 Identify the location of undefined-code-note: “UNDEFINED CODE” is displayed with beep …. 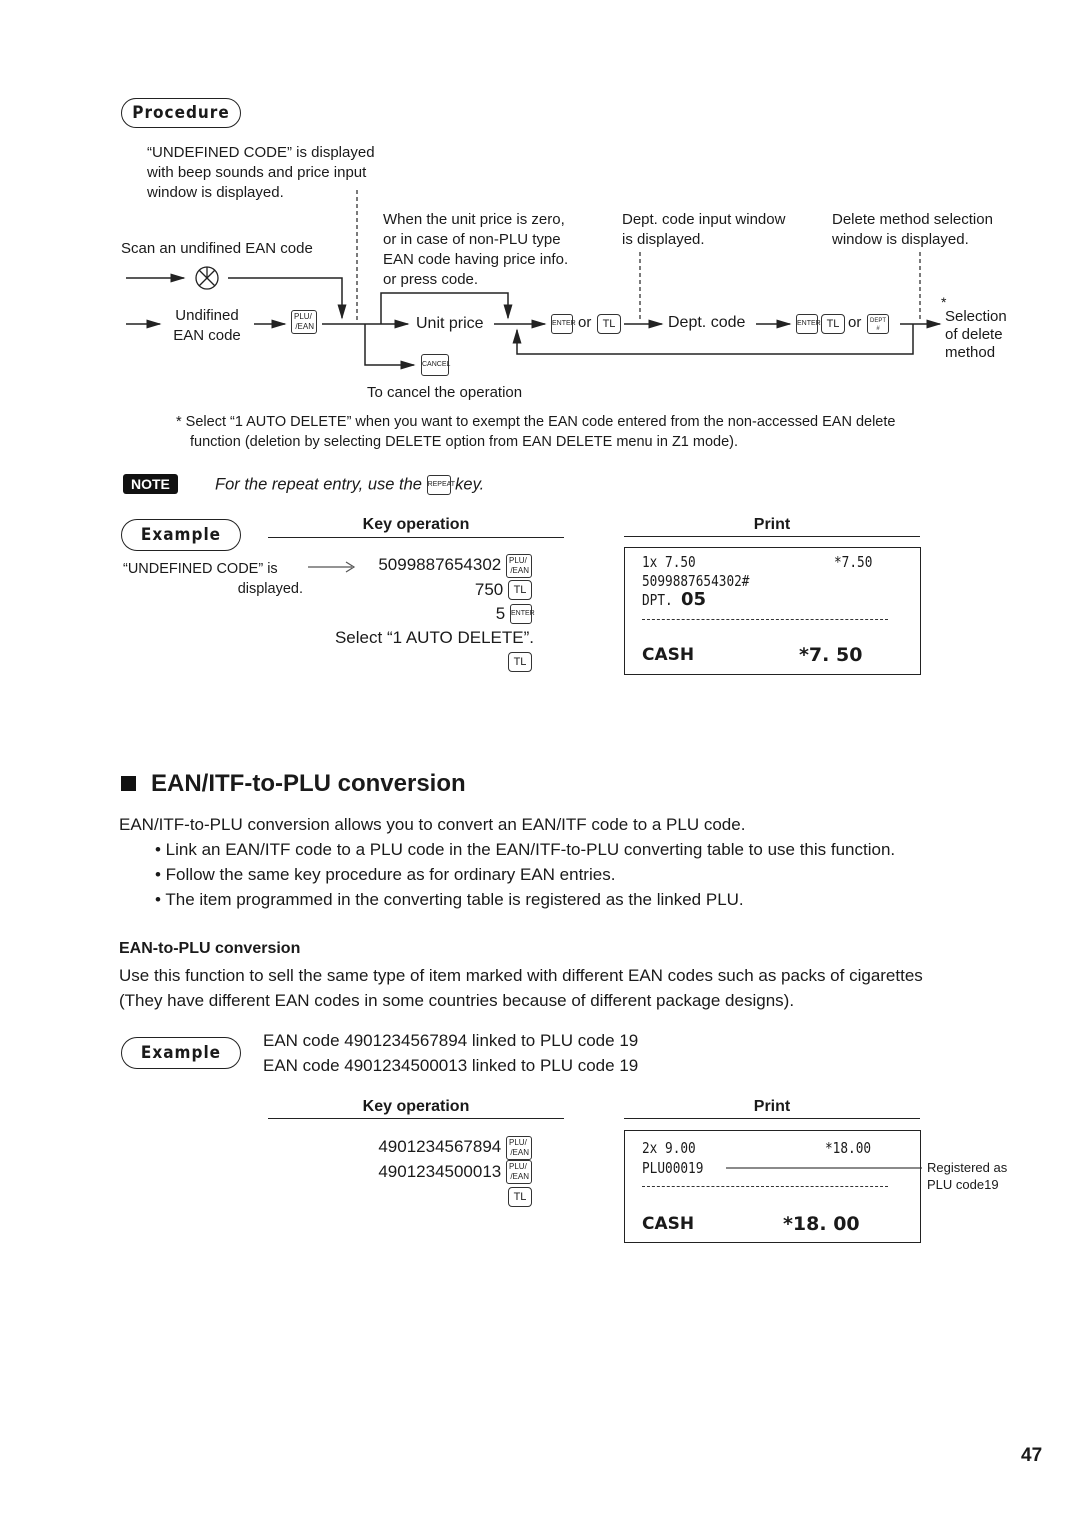
(261, 173).